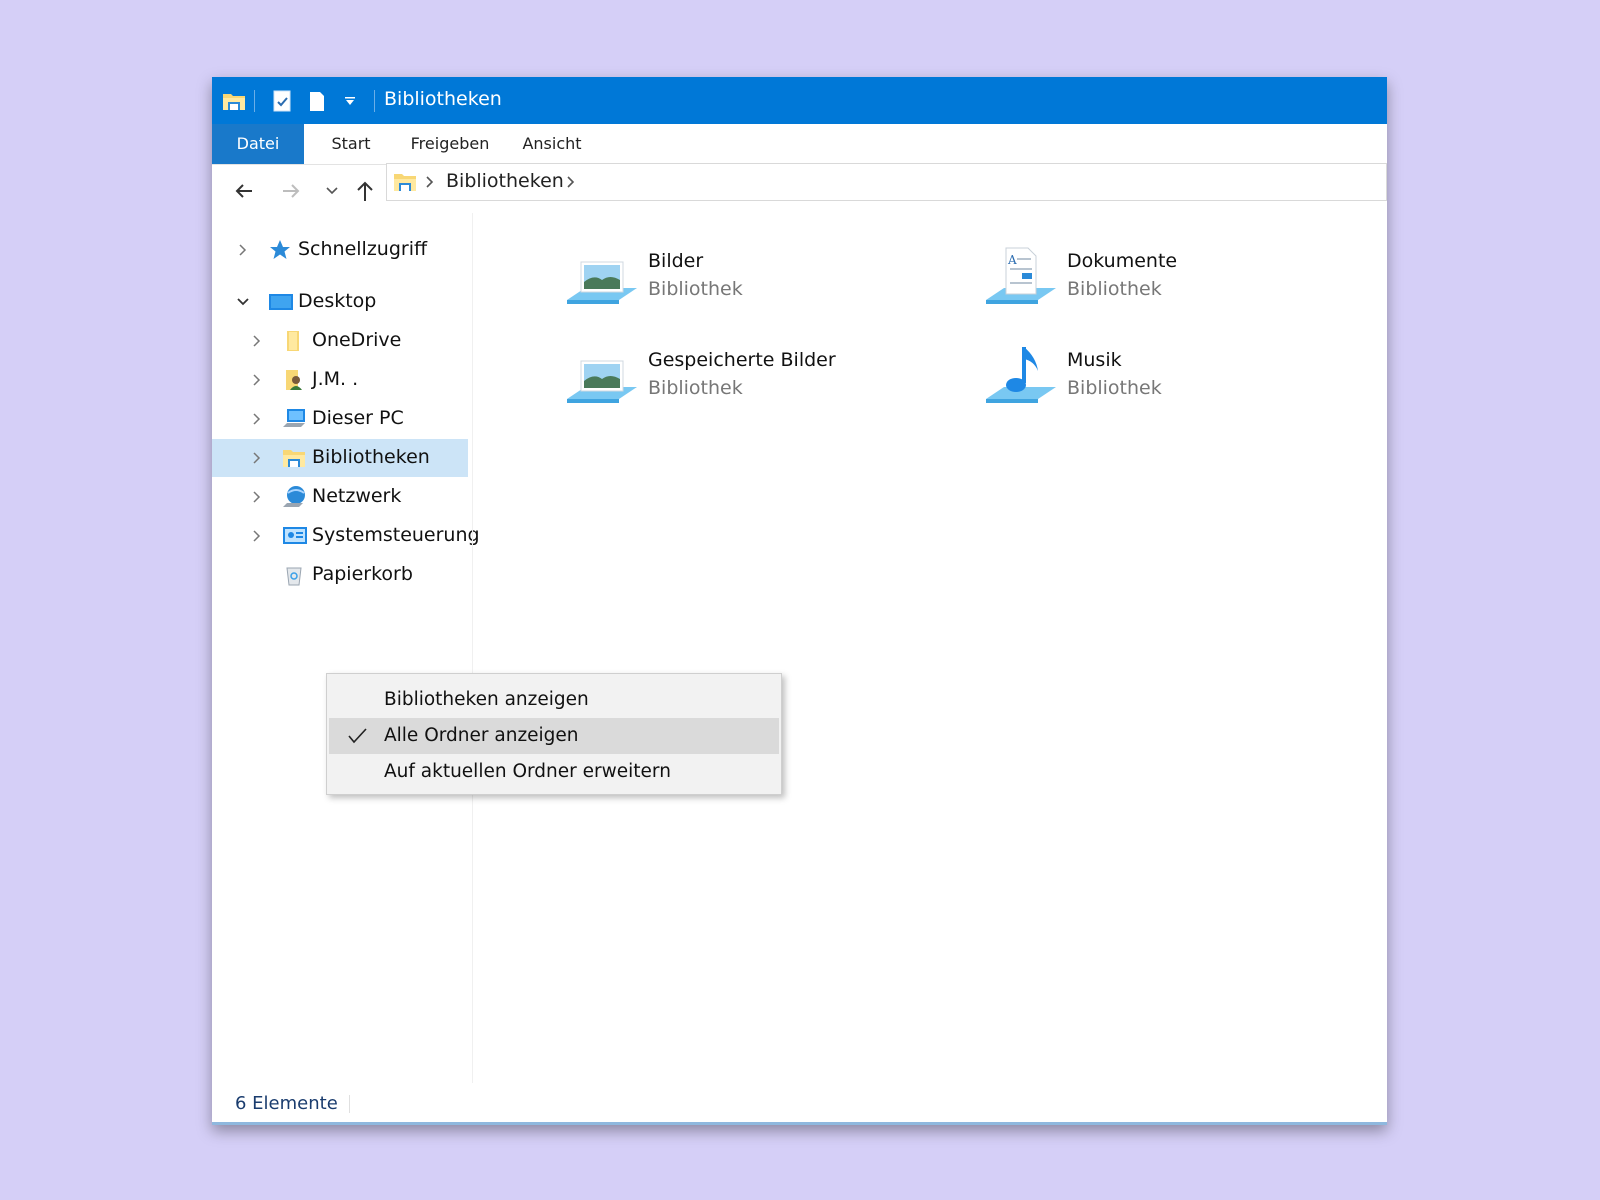 This screenshot has width=1600, height=1200. I want to click on back-button, so click(244, 191).